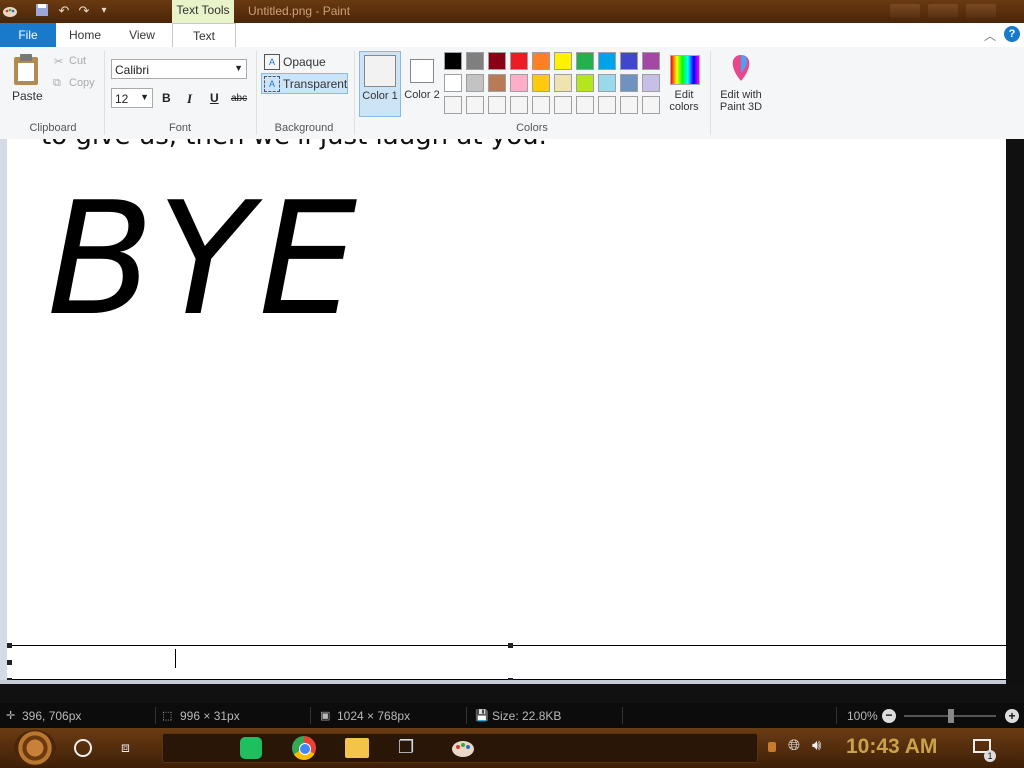  Describe the element at coordinates (905, 11) in the screenshot. I see `minimize-button` at that location.